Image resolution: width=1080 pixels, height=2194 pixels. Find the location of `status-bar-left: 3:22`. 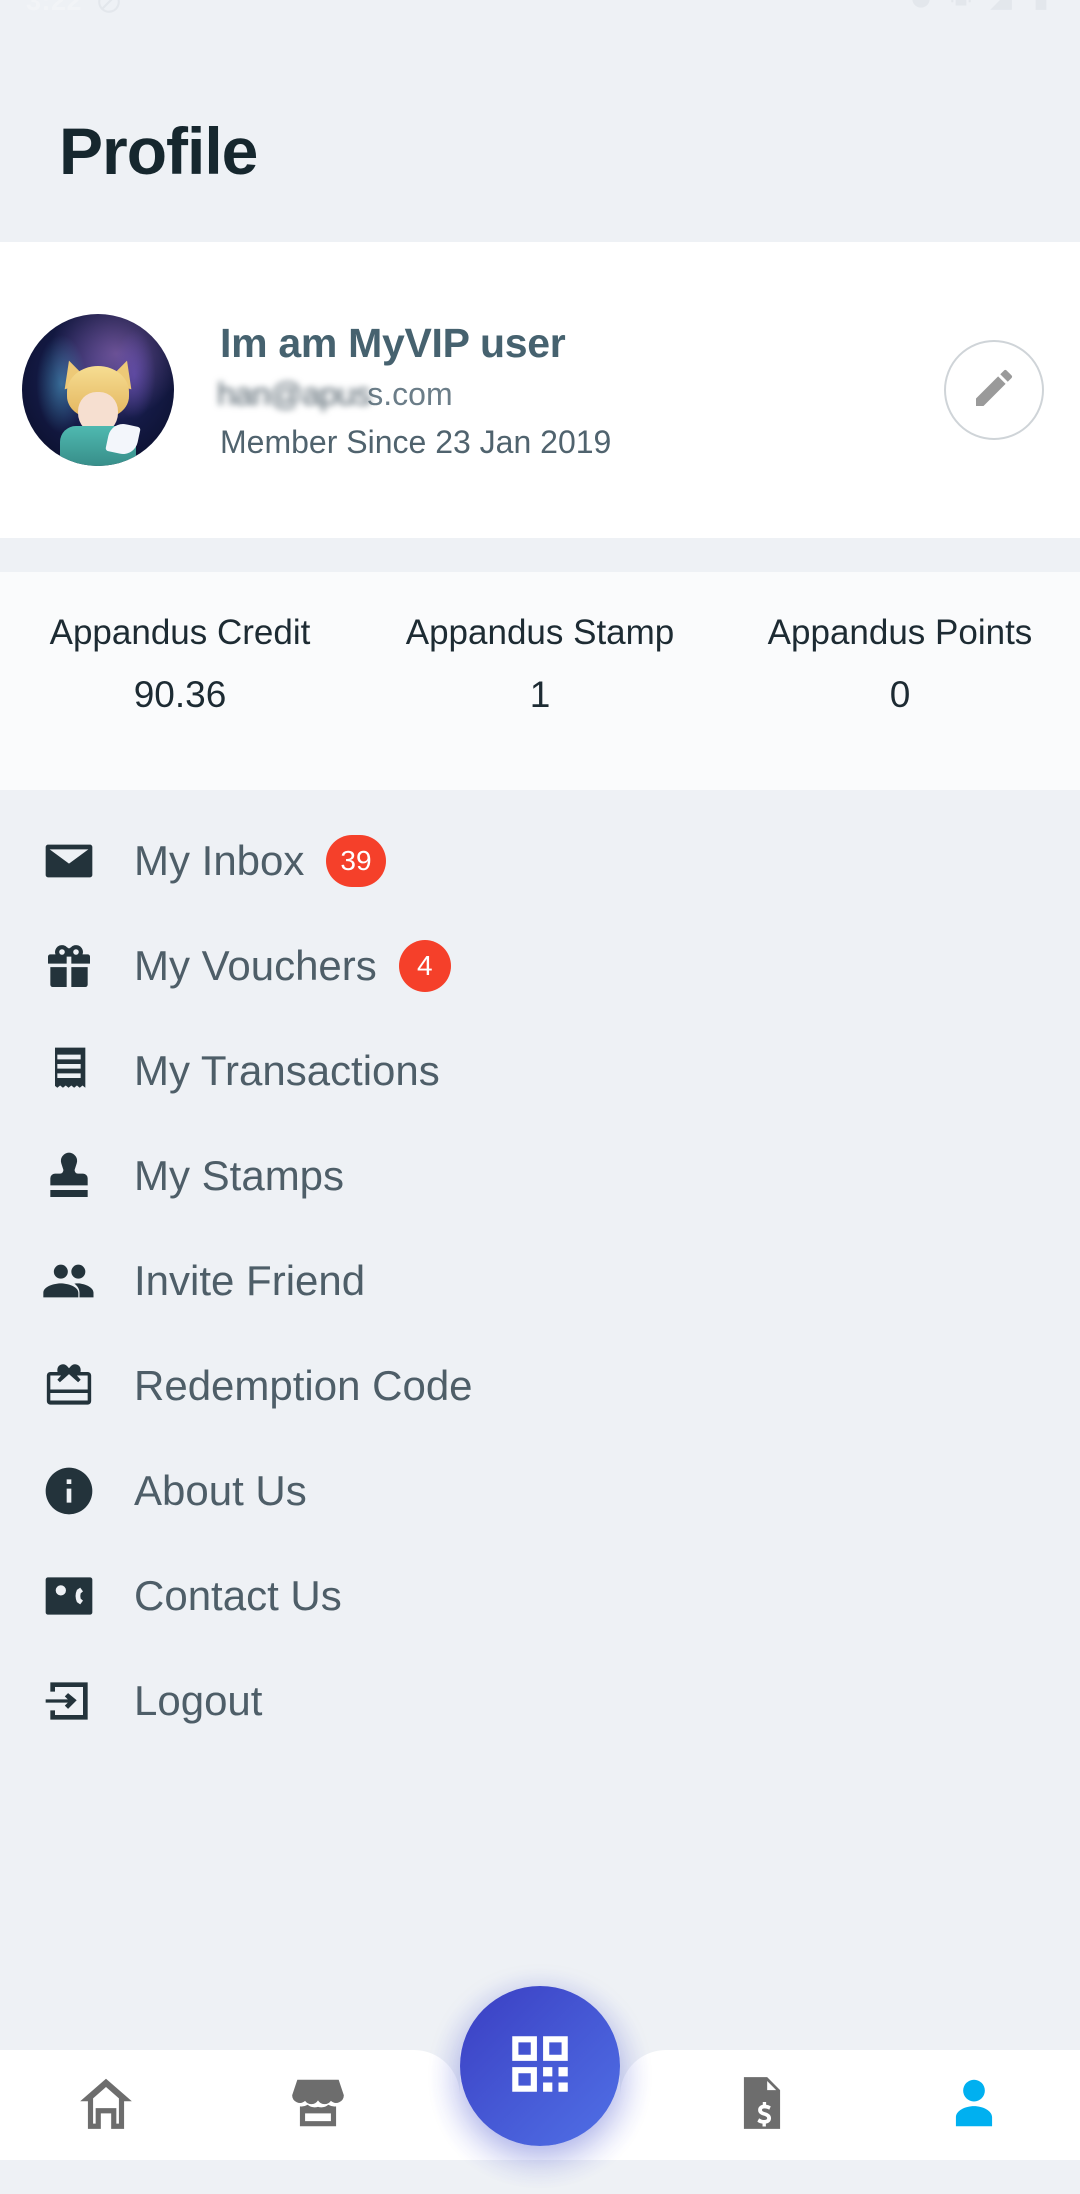

status-bar-left: 3:22 is located at coordinates (74, 8).